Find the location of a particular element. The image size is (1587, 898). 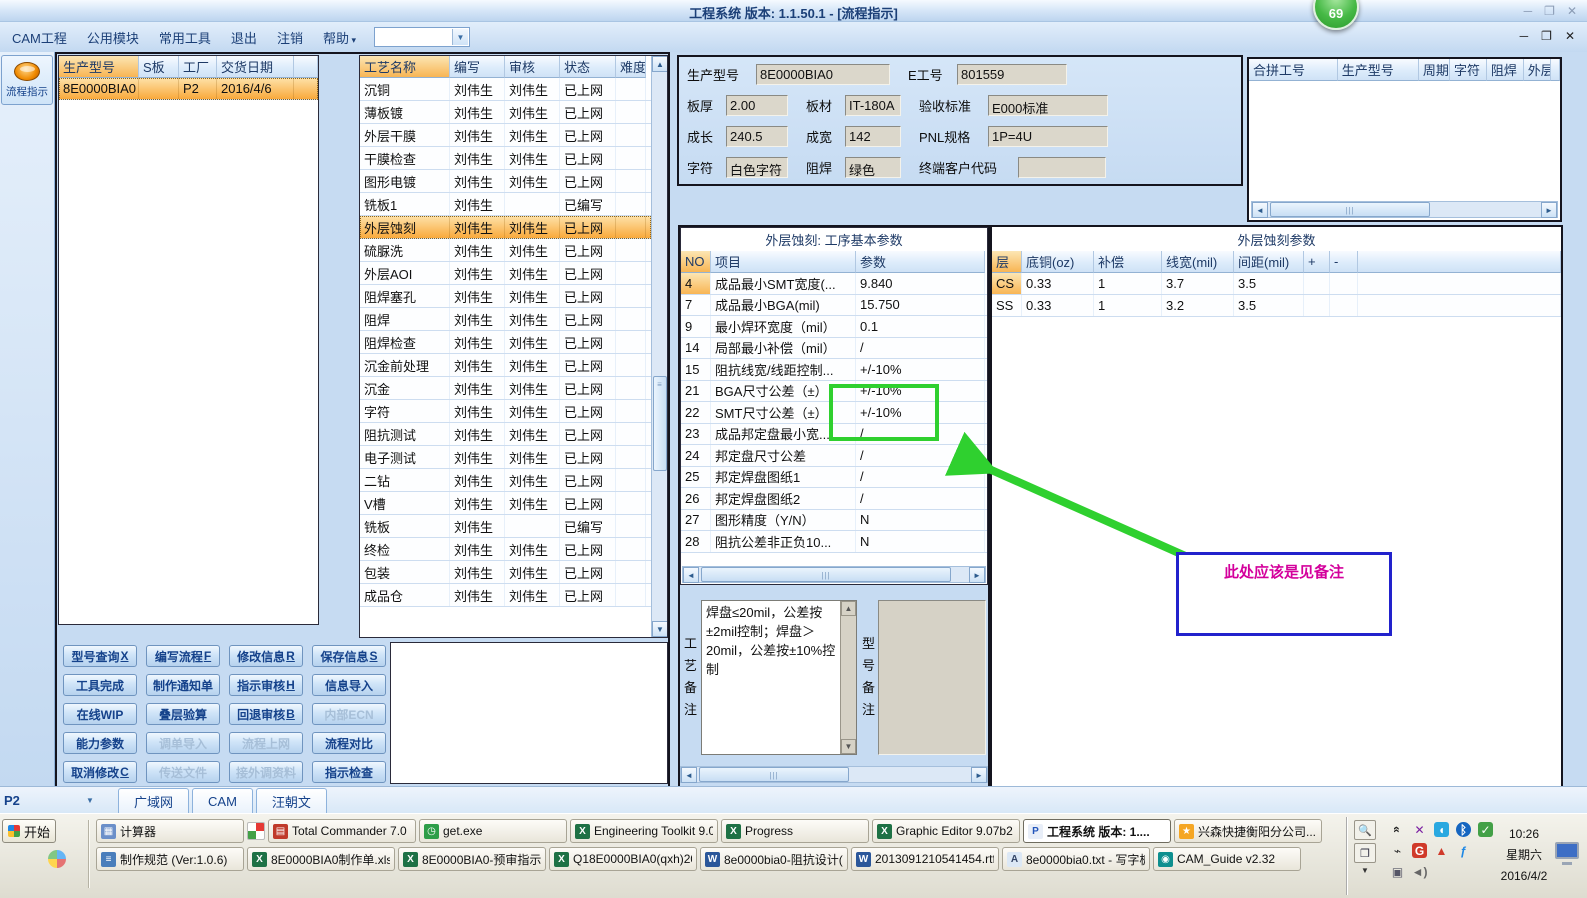

flash-app-icon: ƒ is located at coordinates (1463, 850).